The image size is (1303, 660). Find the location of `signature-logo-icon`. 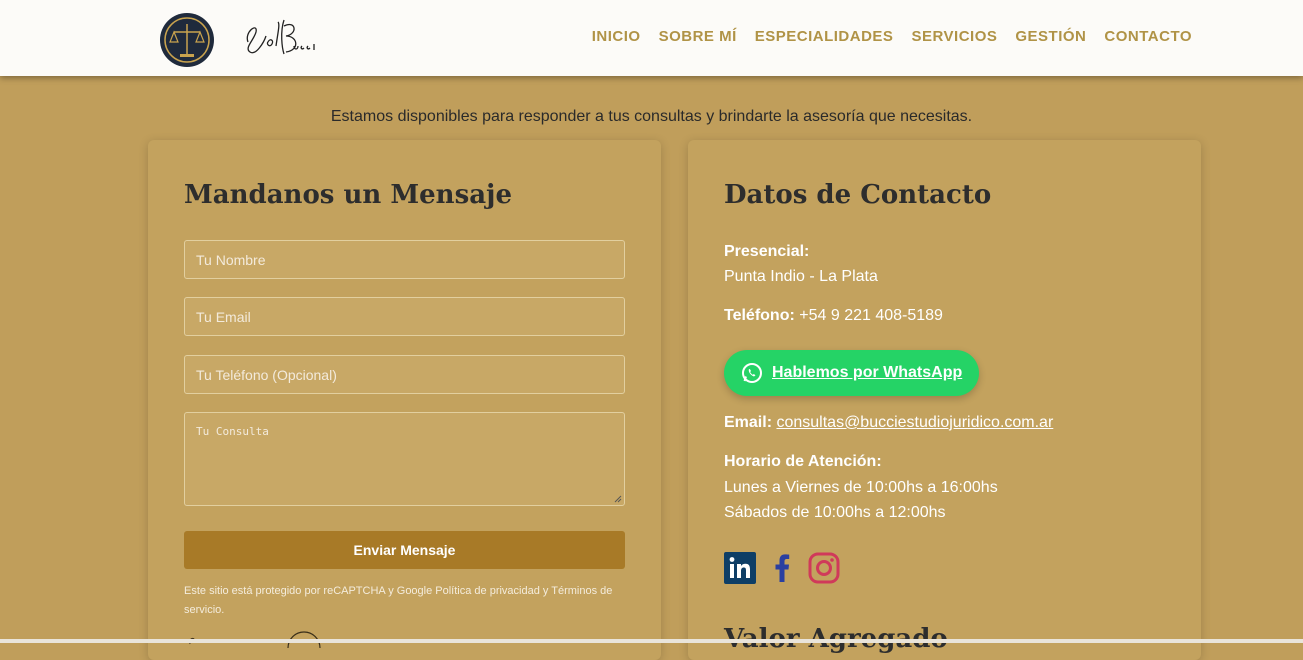

signature-logo-icon is located at coordinates (280, 36).